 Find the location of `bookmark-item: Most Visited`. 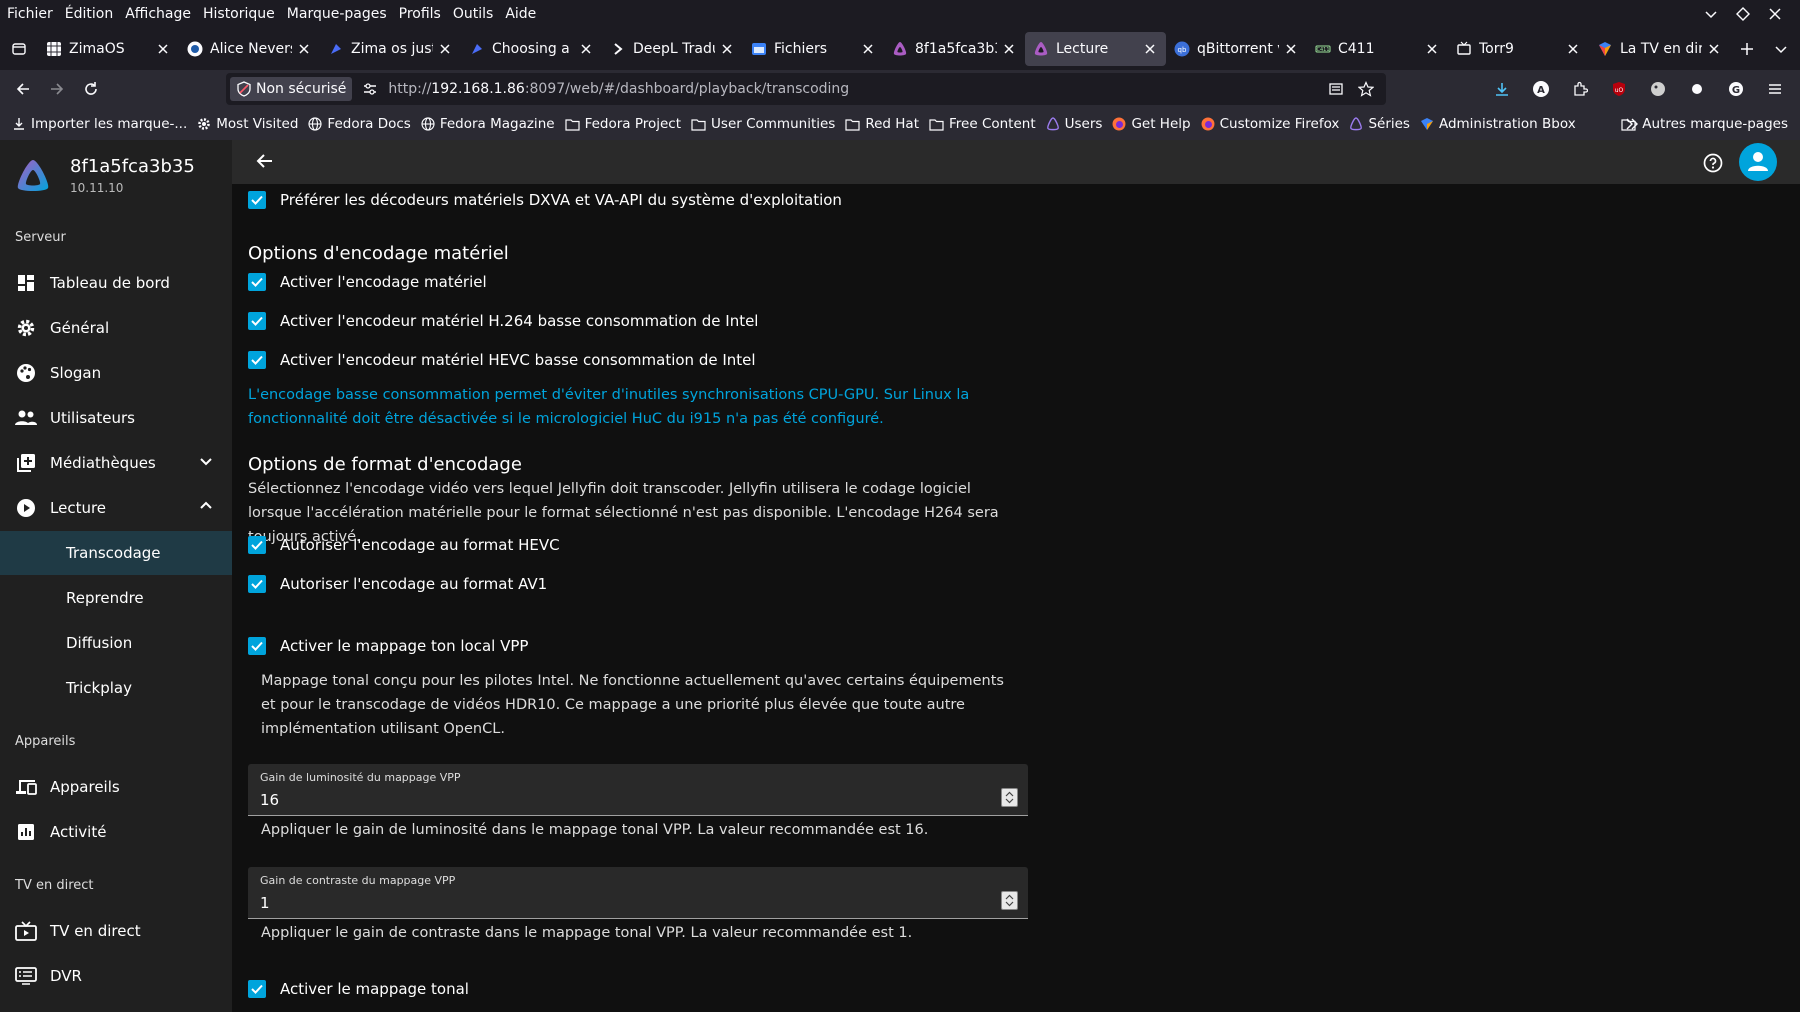

bookmark-item: Most Visited is located at coordinates (247, 124).